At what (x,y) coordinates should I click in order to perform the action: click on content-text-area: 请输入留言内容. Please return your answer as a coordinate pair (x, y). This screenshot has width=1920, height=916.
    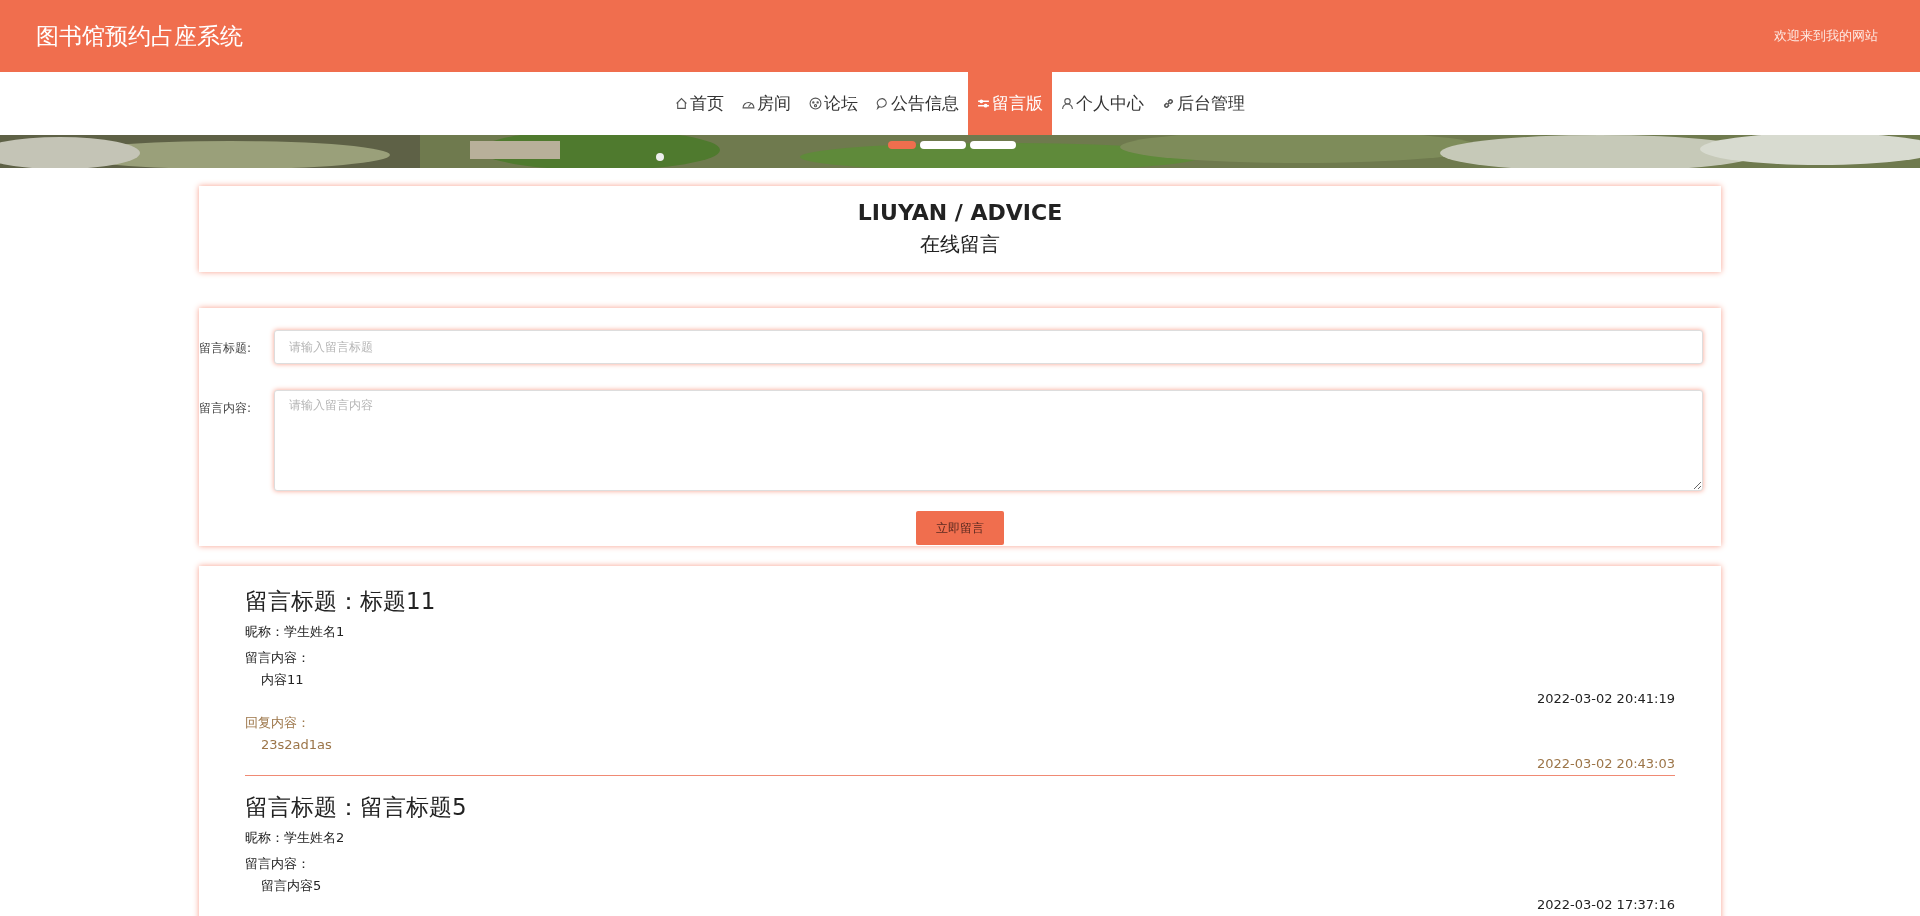
    Looking at the image, I should click on (988, 440).